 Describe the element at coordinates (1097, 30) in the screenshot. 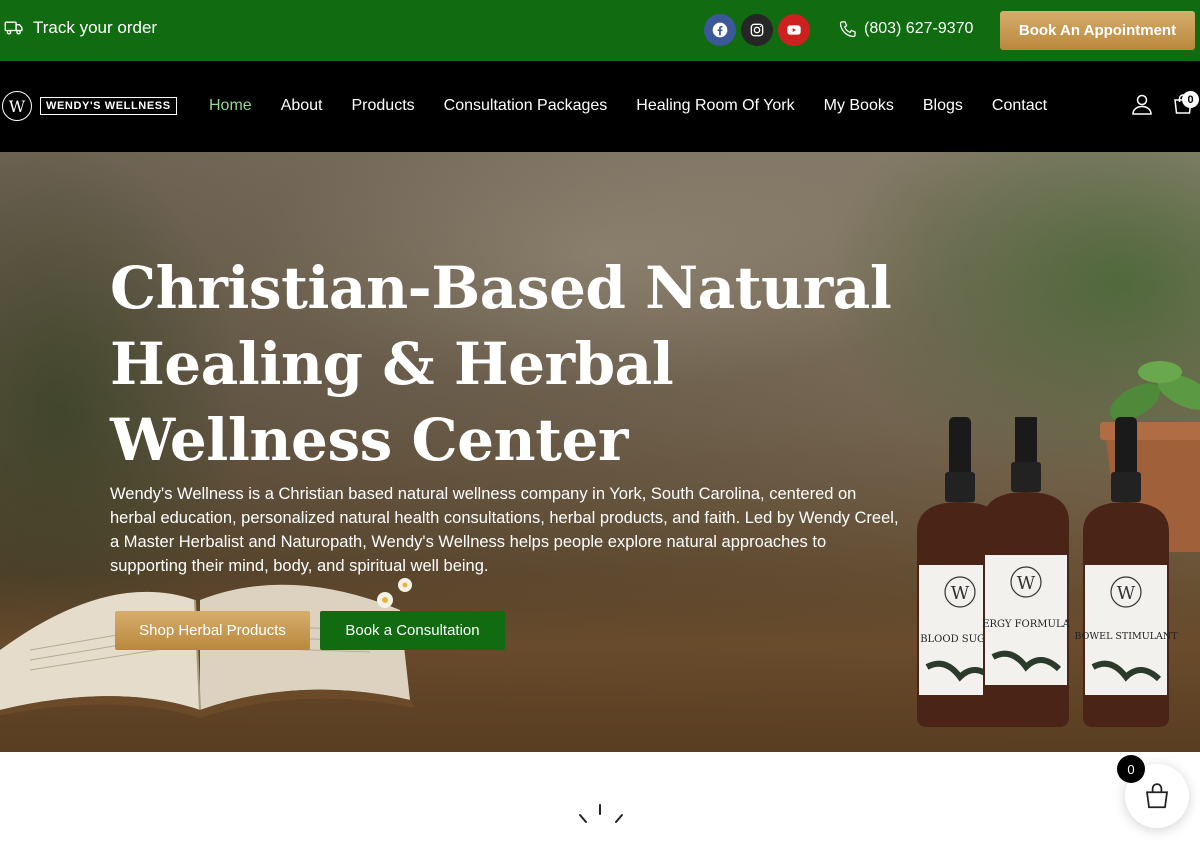

I see `book-appointment-button: Book An Appointment` at that location.